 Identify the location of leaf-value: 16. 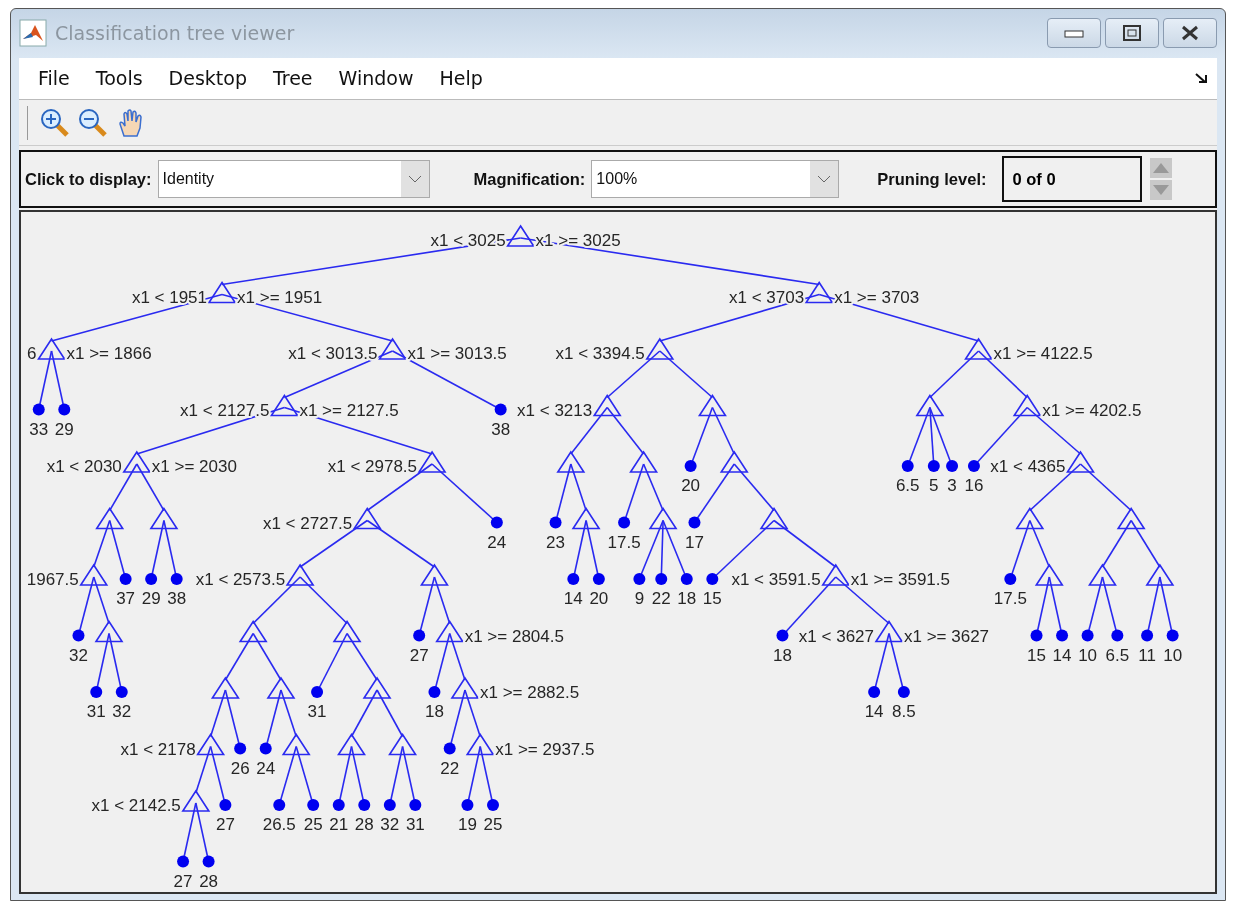
(974, 485).